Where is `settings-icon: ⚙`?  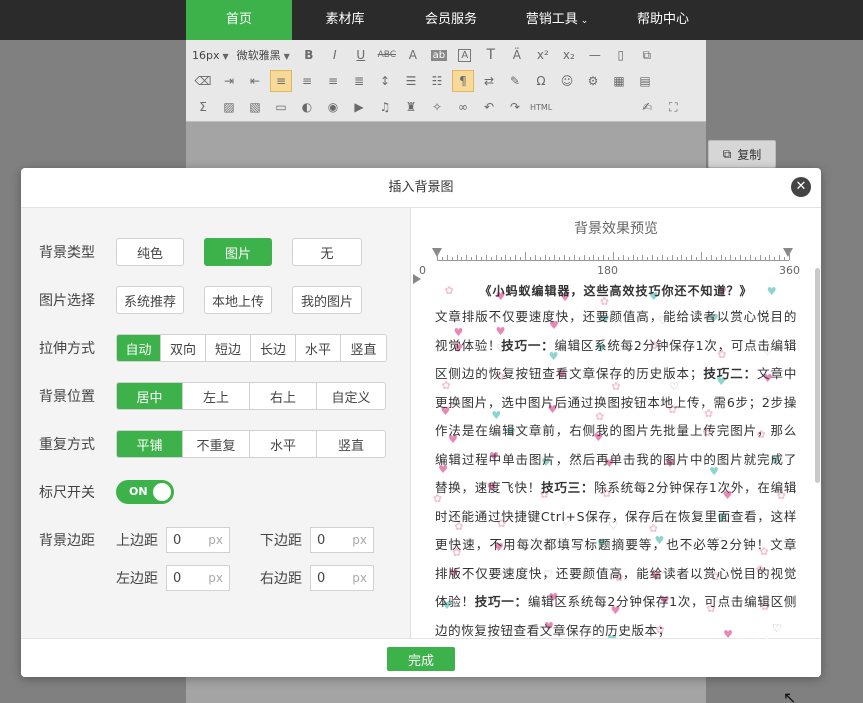 settings-icon: ⚙ is located at coordinates (593, 81).